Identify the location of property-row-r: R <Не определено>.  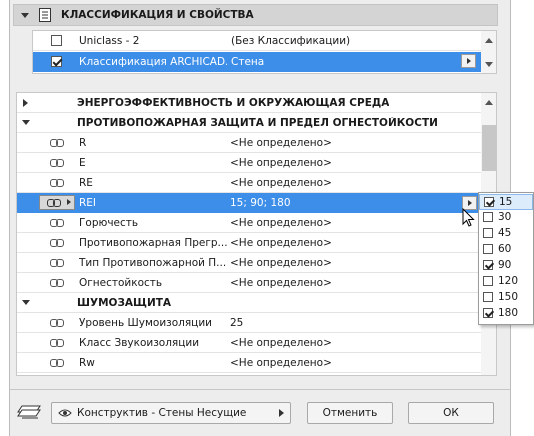
(249, 143).